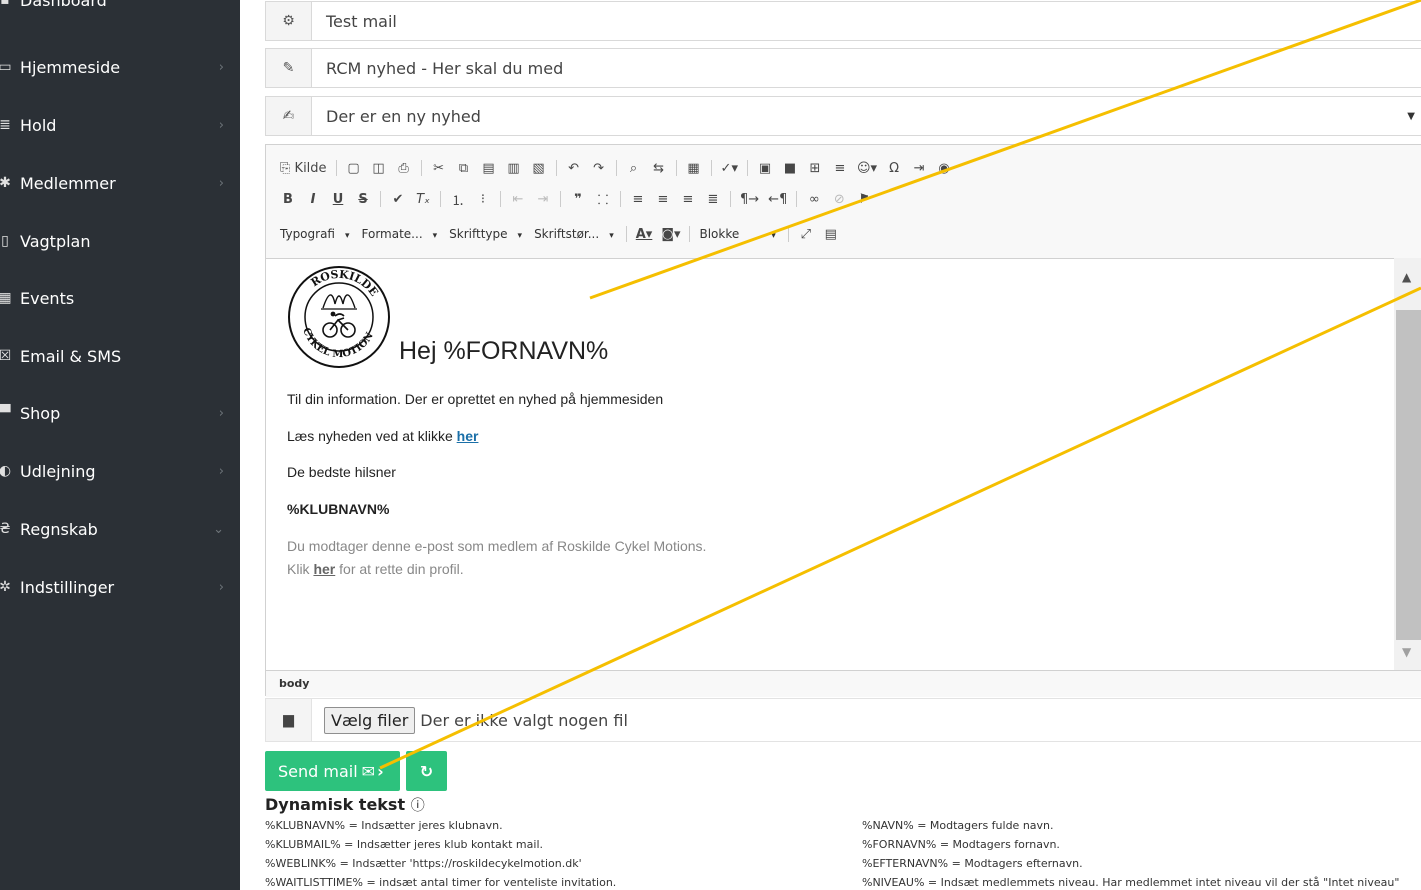 The height and width of the screenshot is (890, 1421). Describe the element at coordinates (354, 168) in the screenshot. I see `new-page-icon: ▢` at that location.